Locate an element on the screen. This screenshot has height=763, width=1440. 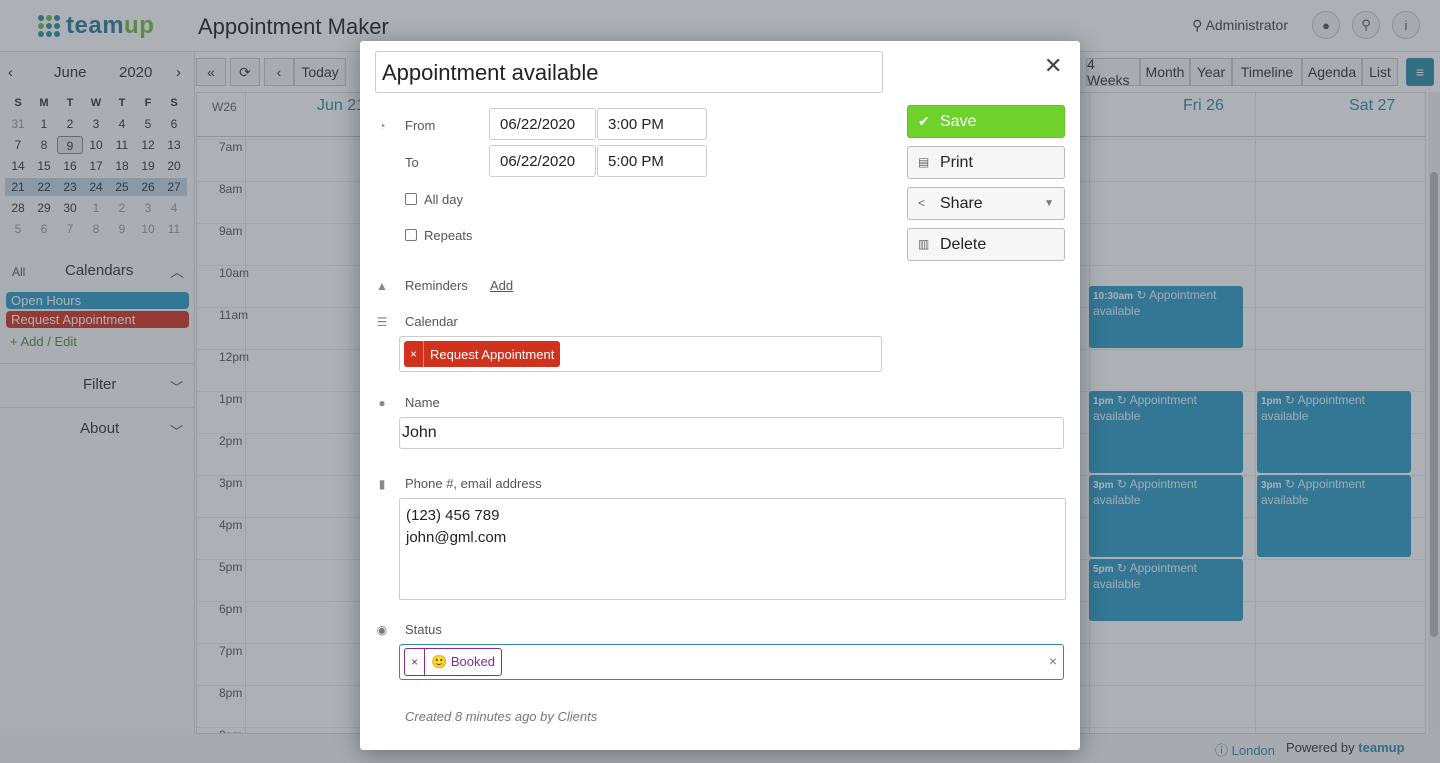
status-select: × 🙂 Booked × is located at coordinates (731, 662).